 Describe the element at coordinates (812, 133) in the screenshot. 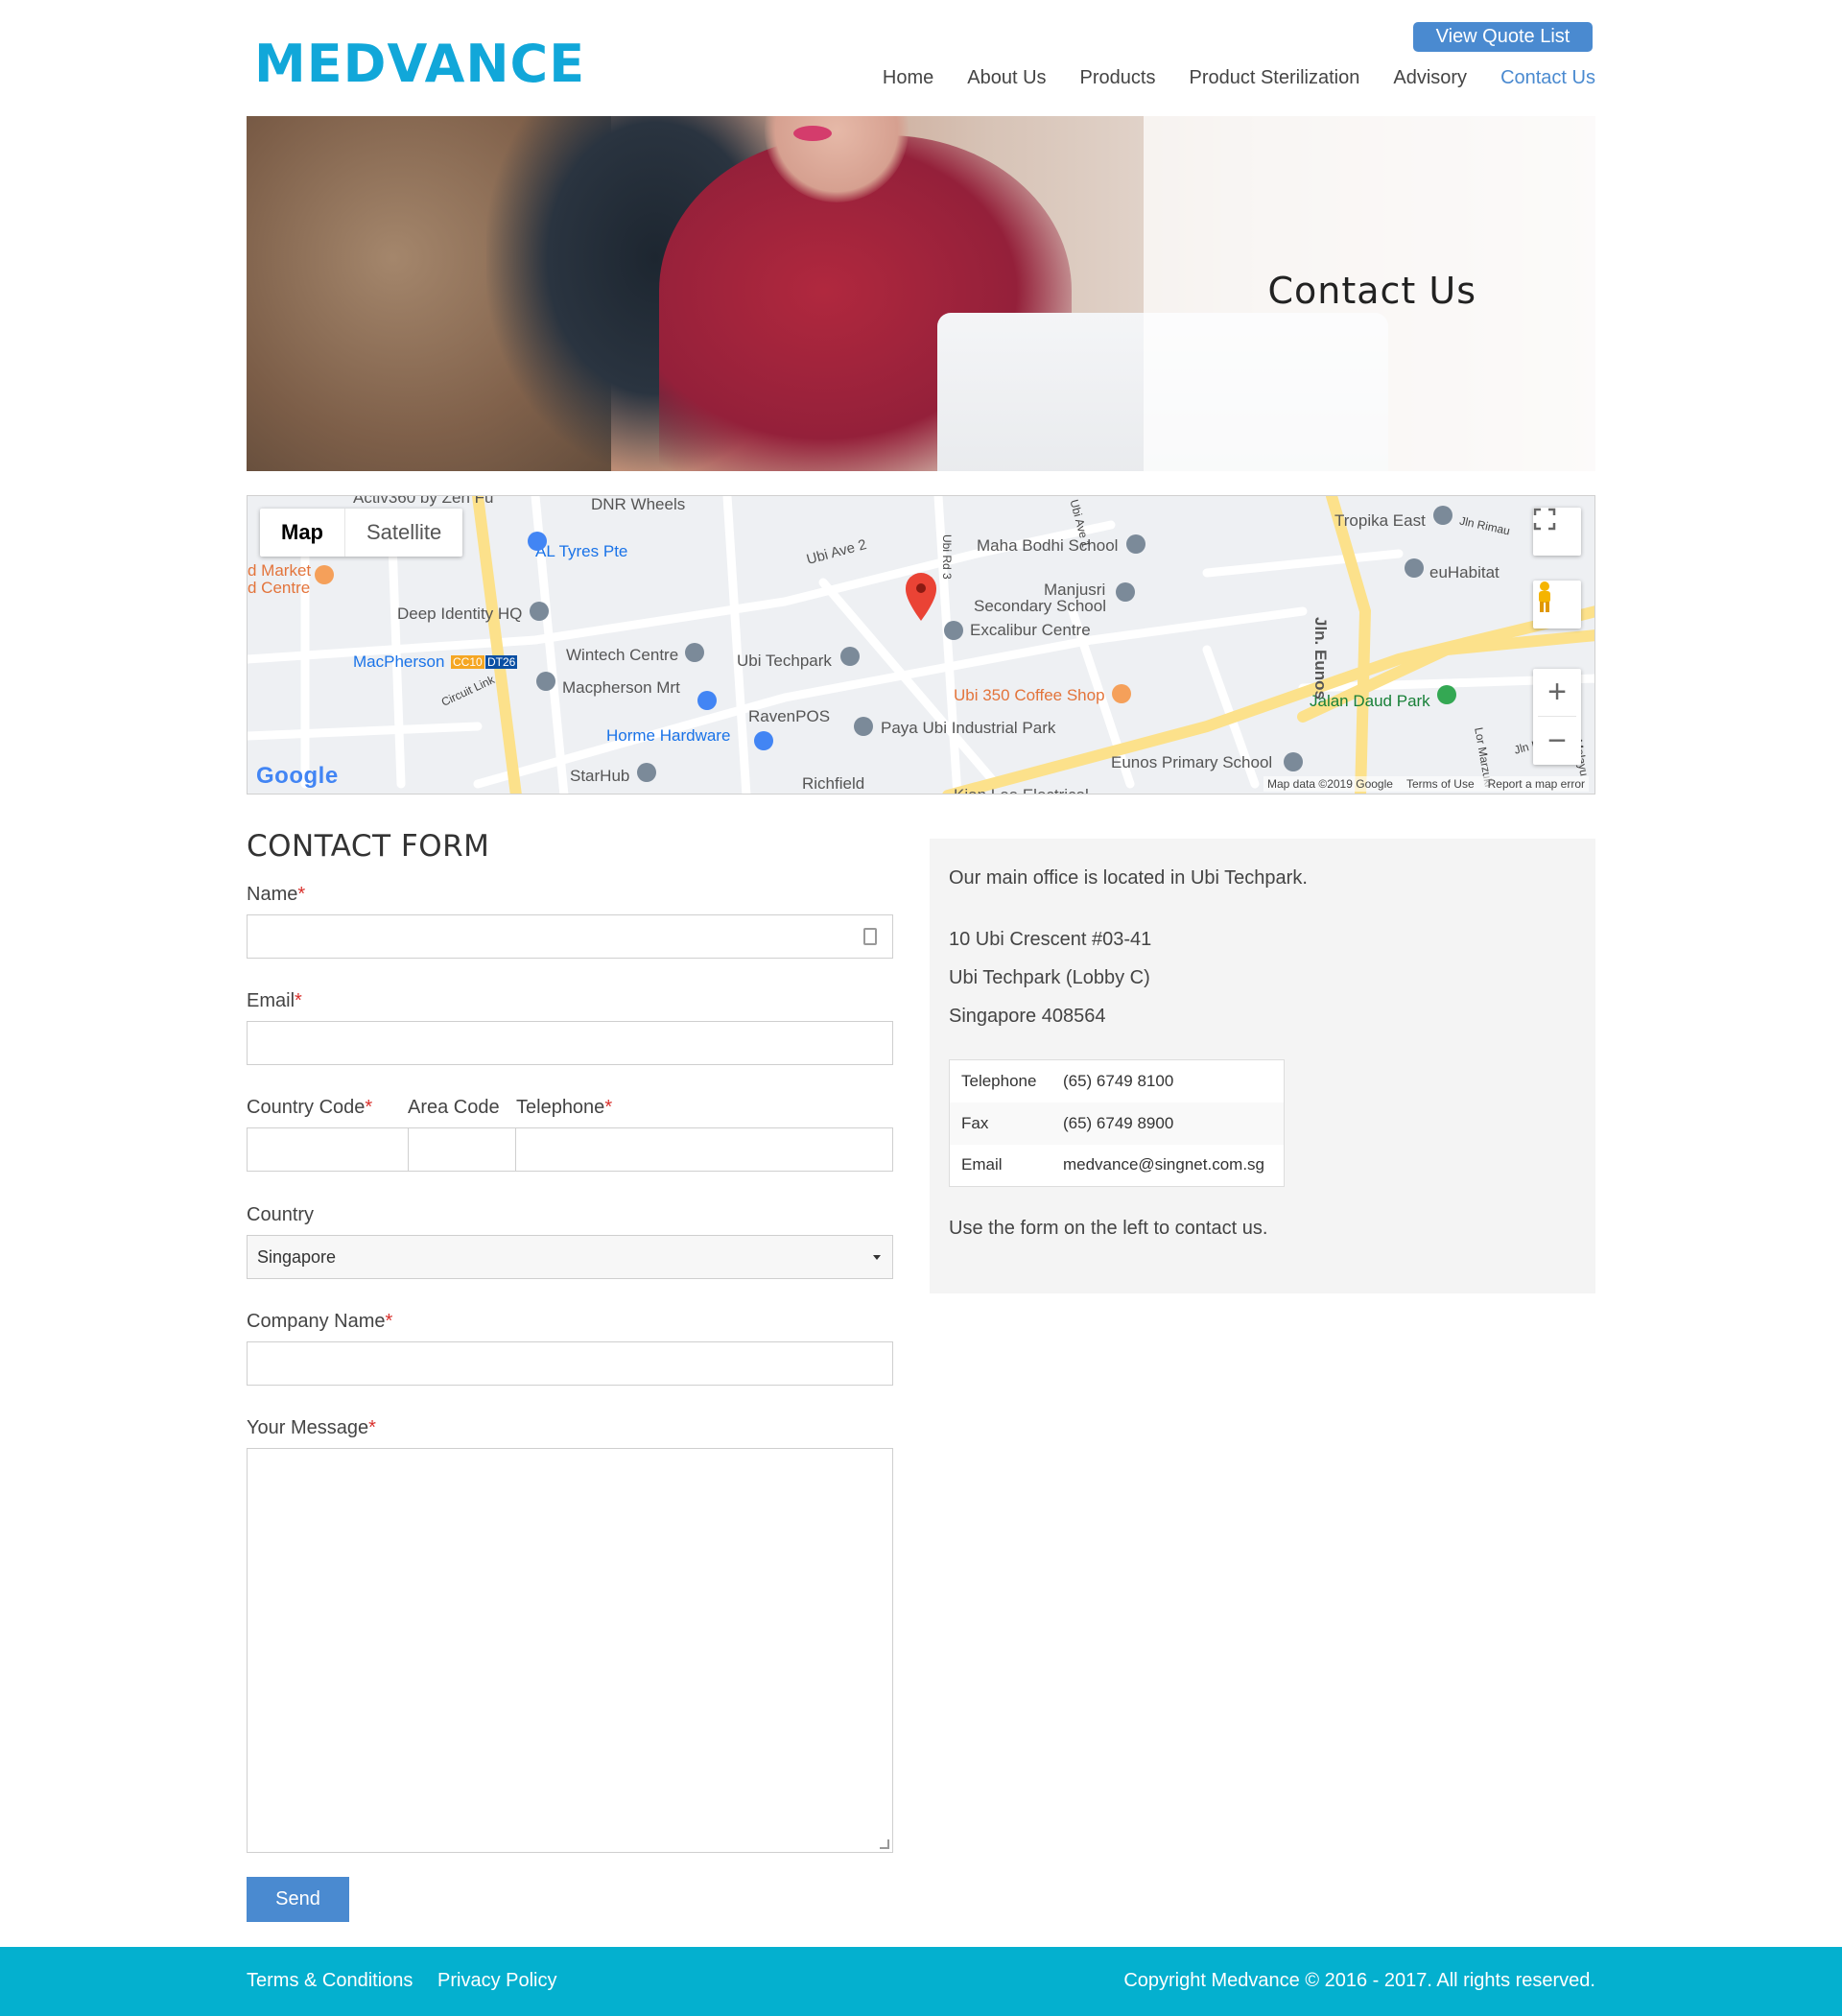

I see `hero-person-lips` at that location.